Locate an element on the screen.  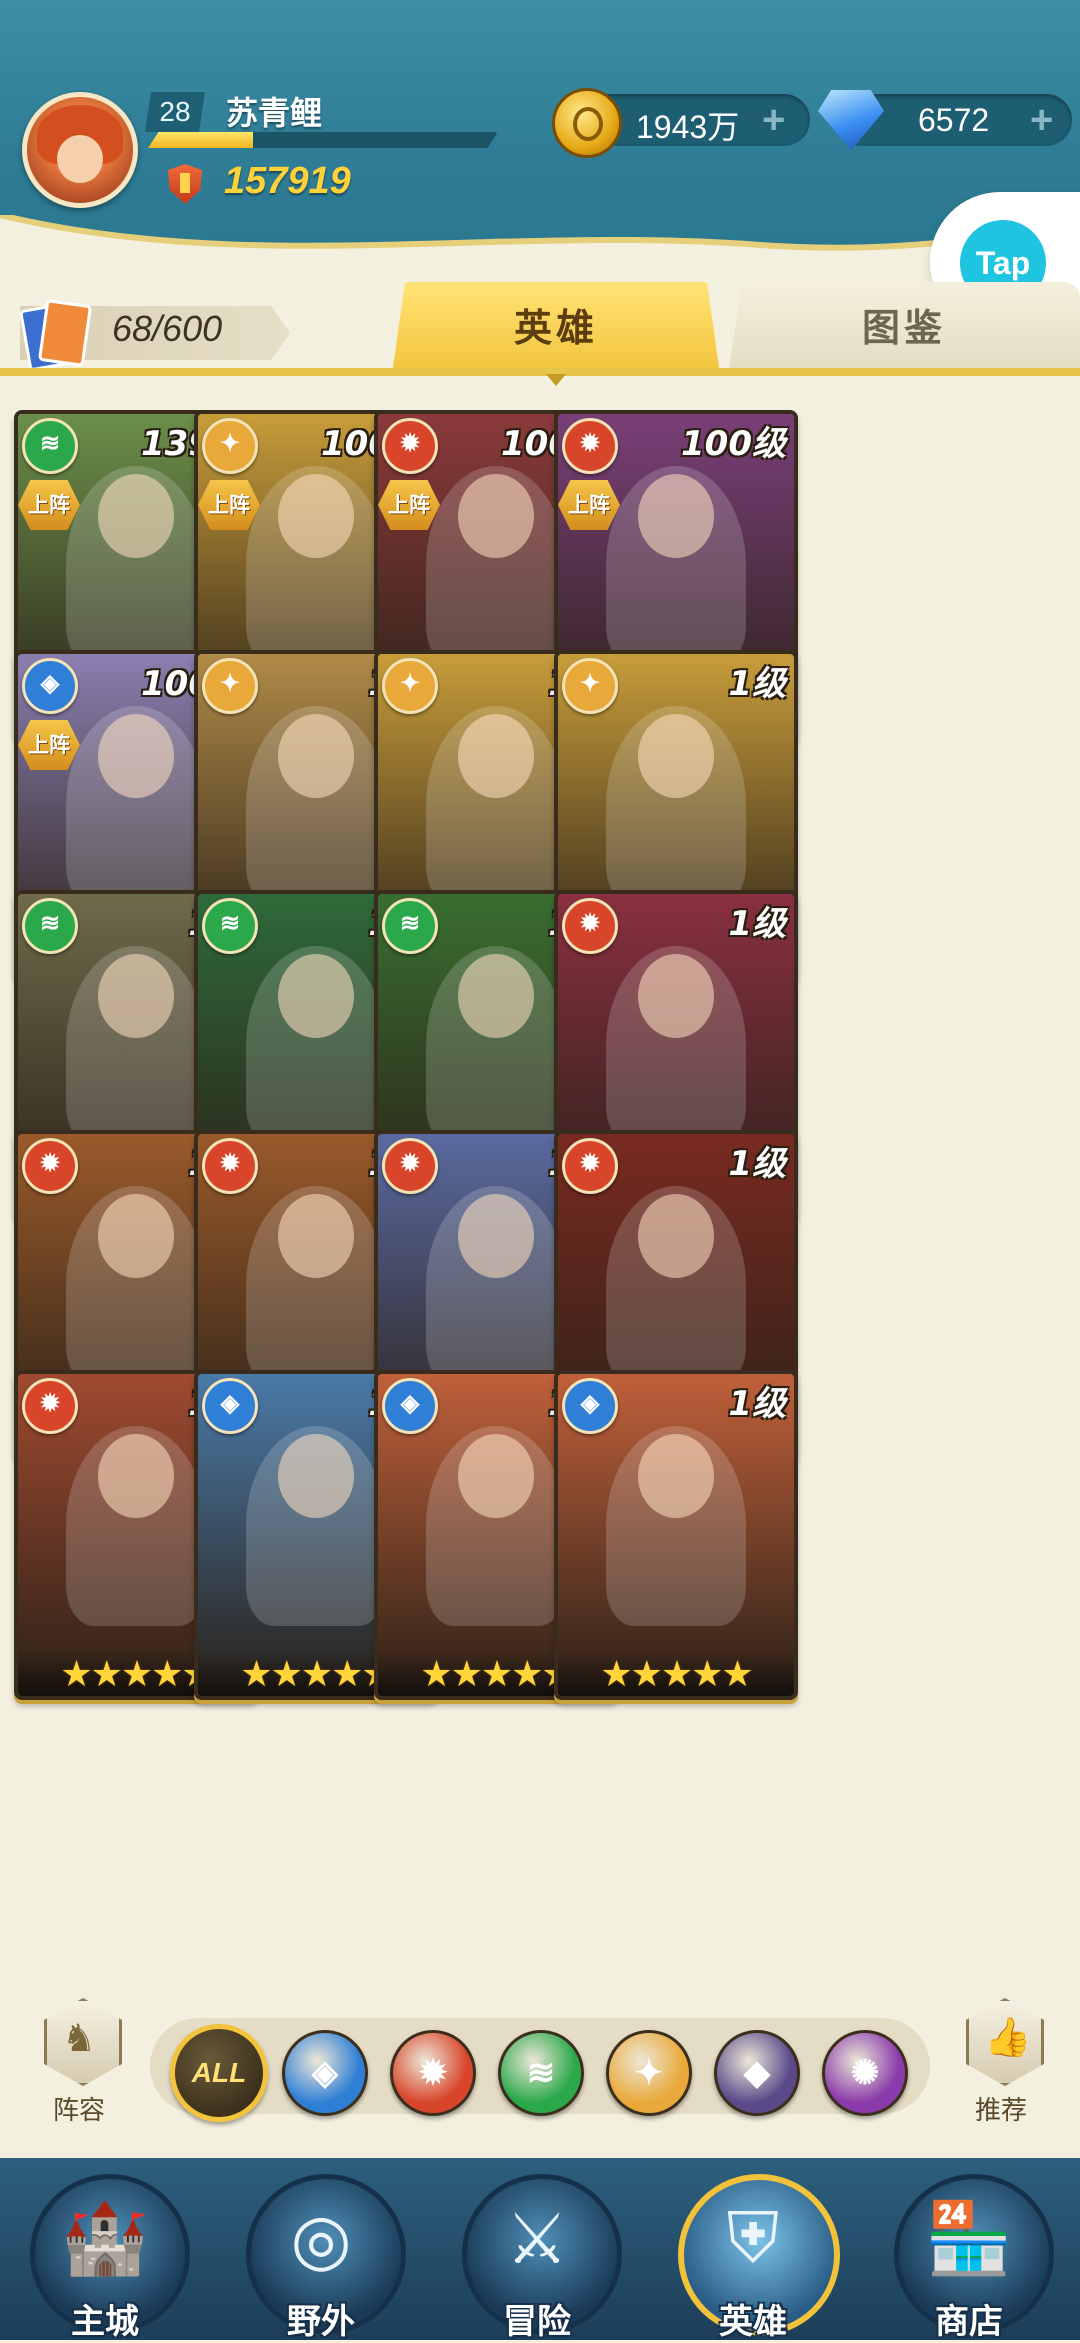
castle-icon: 🏰 is located at coordinates (105, 2238).